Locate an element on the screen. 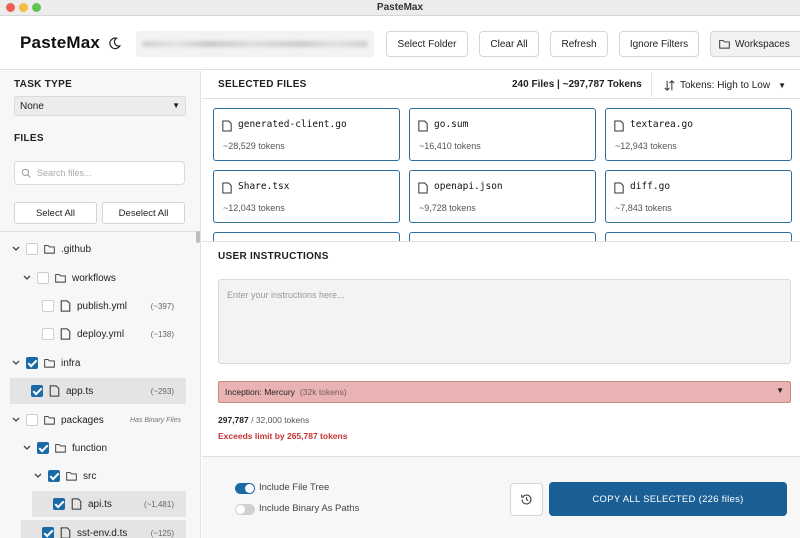 The width and height of the screenshot is (800, 538). file-card: Share.tsx ~12,043 tokens is located at coordinates (306, 196).